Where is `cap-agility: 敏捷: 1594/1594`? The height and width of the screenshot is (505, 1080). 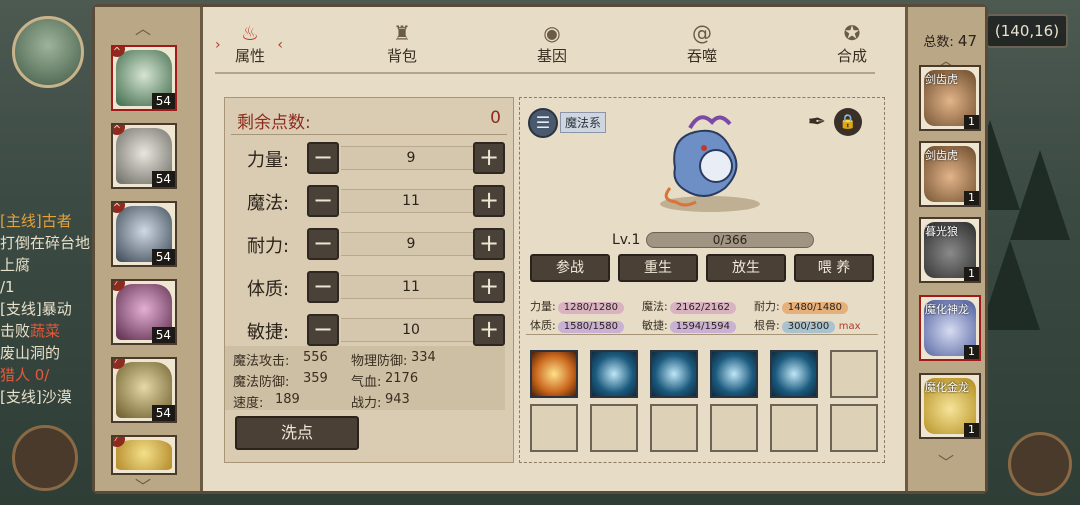
cap-agility: 敏捷: 1594/1594 is located at coordinates (689, 325).